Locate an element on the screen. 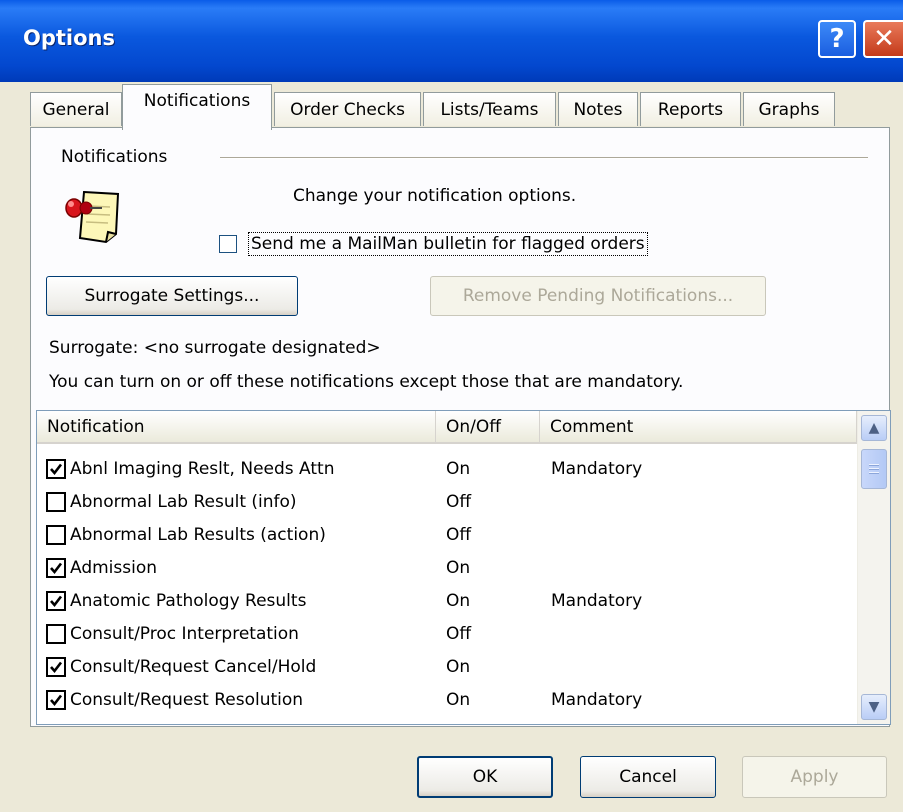  window-title: Options is located at coordinates (69, 38).